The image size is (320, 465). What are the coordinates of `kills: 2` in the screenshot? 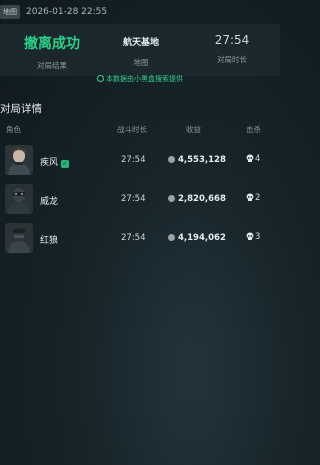 It's located at (253, 198).